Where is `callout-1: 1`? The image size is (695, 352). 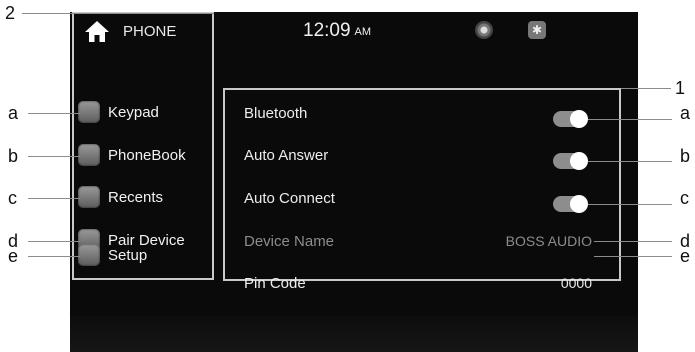
callout-1: 1 is located at coordinates (680, 88).